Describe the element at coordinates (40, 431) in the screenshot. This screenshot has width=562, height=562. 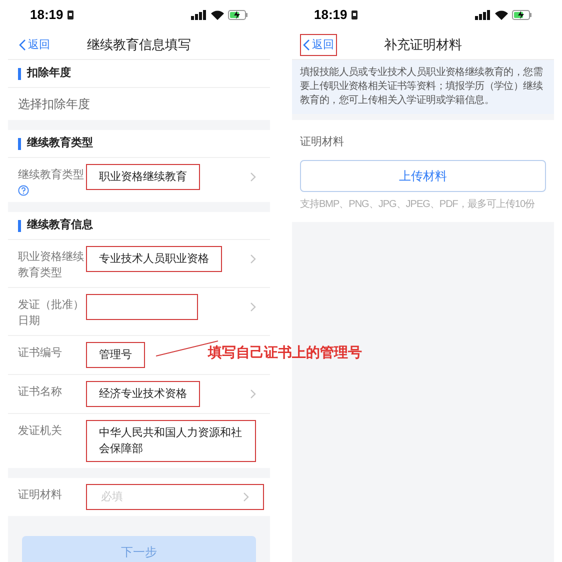
I see `field-label: 发证机关` at that location.